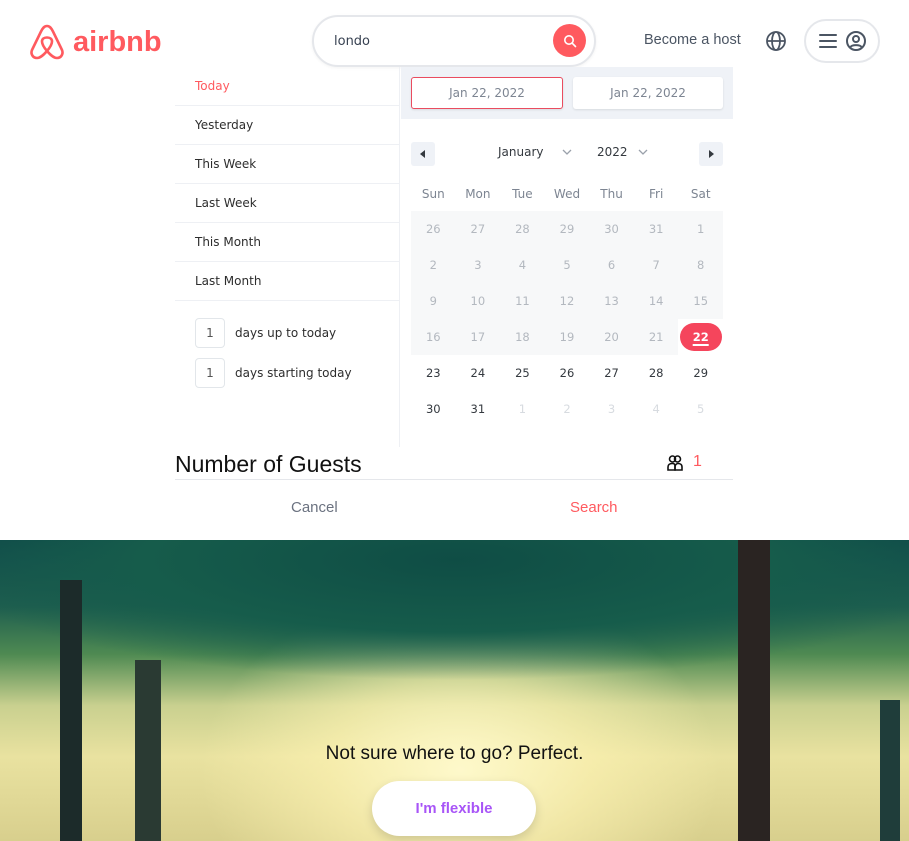 Image resolution: width=909 pixels, height=841 pixels. What do you see at coordinates (287, 203) in the screenshot?
I see `range-last-week: Last Week` at bounding box center [287, 203].